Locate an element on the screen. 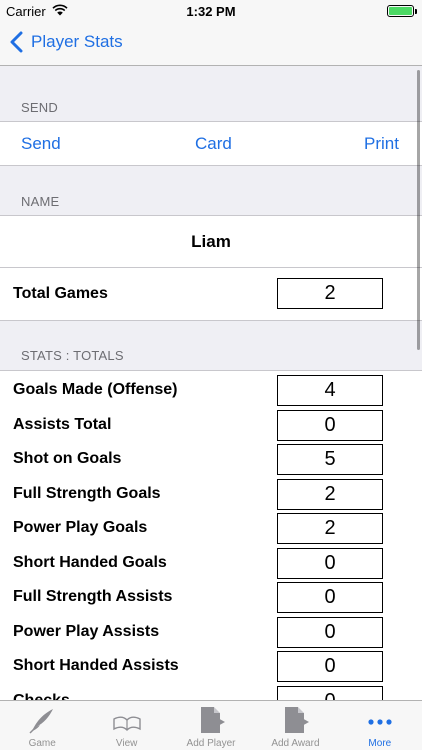  stat-row-assists-total: Assists Total 0 is located at coordinates (211, 426).